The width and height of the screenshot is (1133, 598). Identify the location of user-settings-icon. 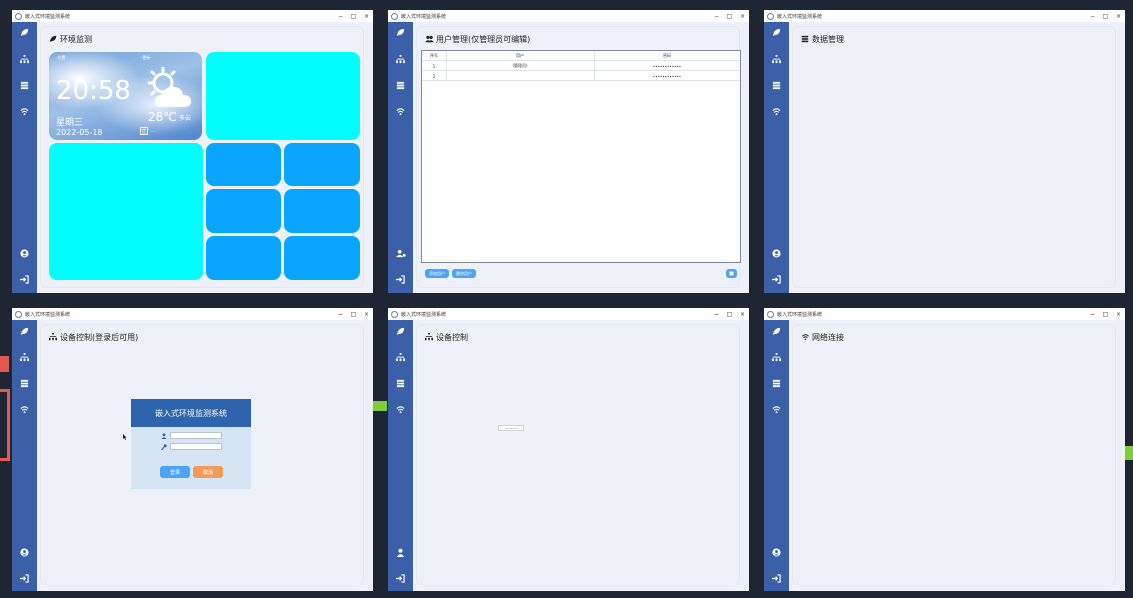
(400, 253).